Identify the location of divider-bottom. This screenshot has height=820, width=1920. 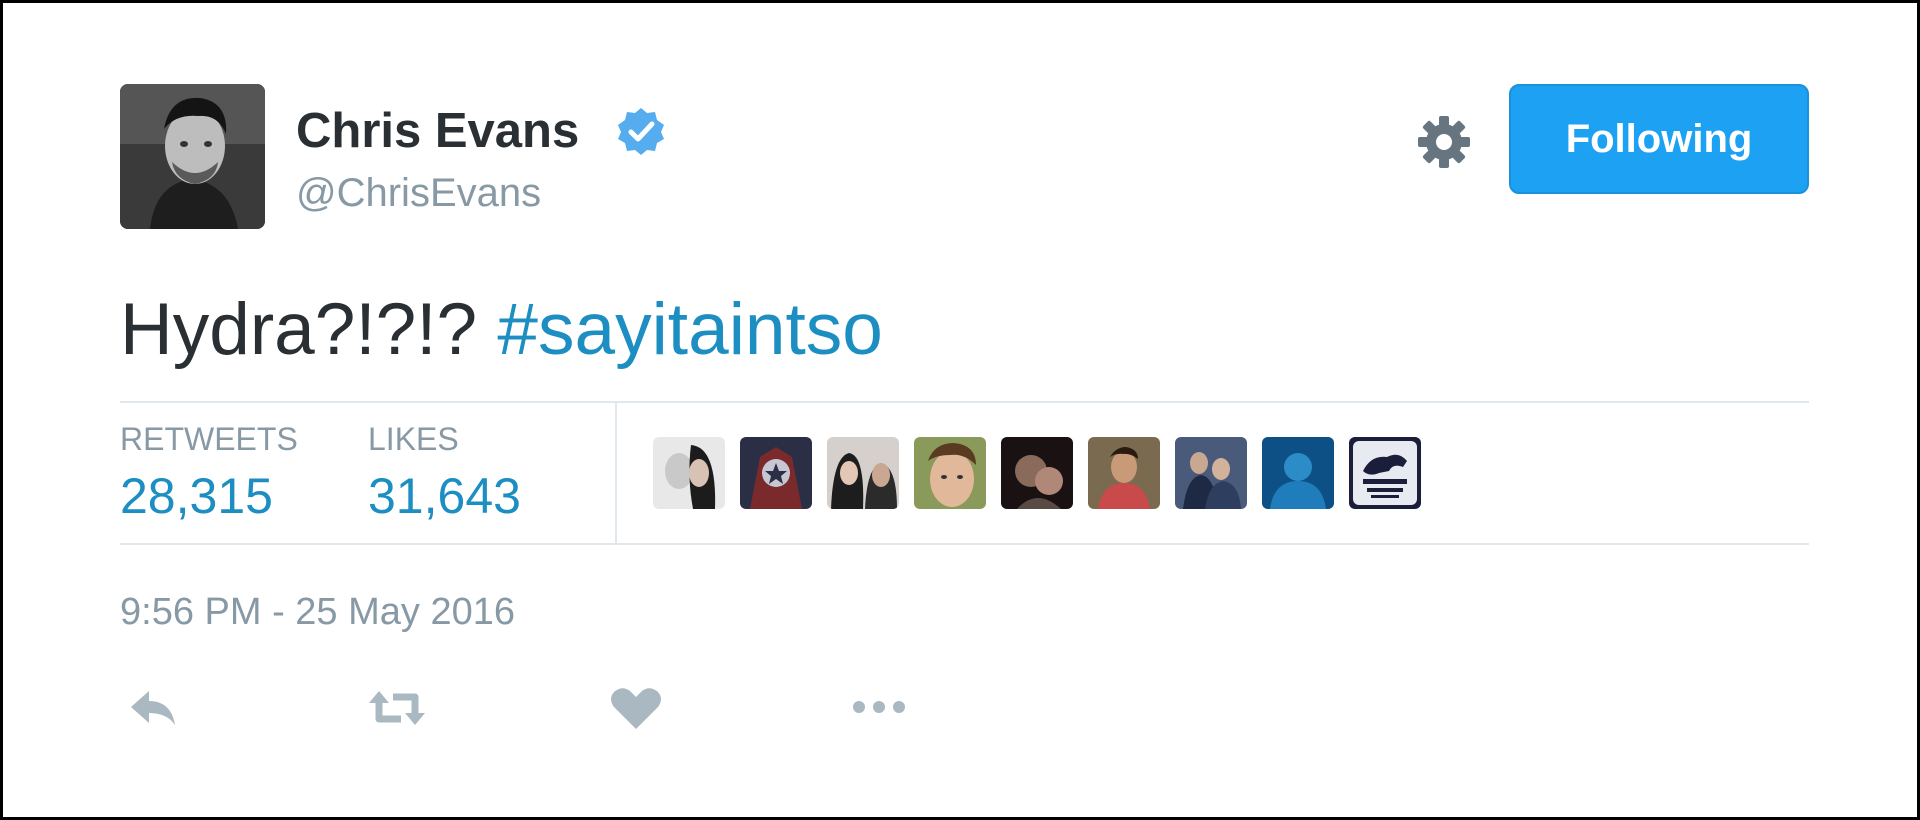
(964, 544).